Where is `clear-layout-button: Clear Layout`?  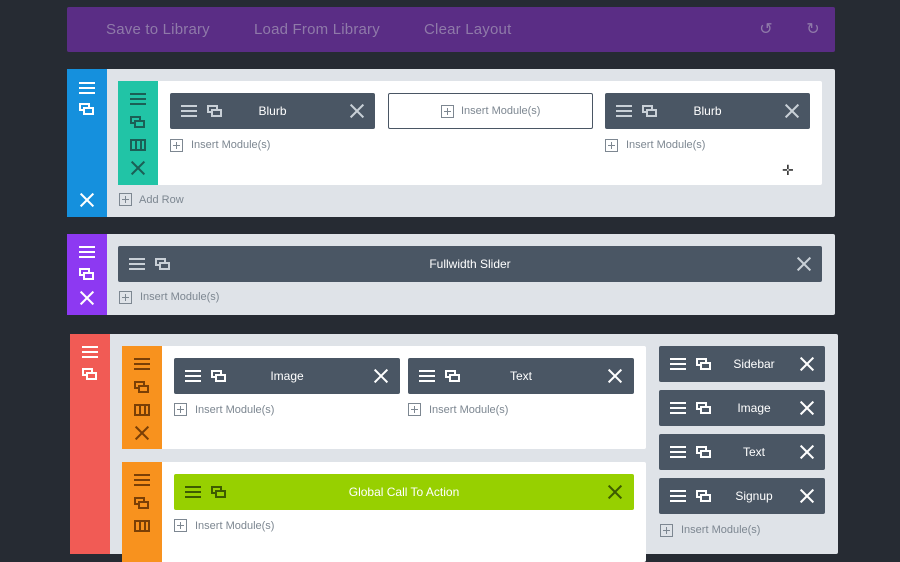 clear-layout-button: Clear Layout is located at coordinates (467, 29).